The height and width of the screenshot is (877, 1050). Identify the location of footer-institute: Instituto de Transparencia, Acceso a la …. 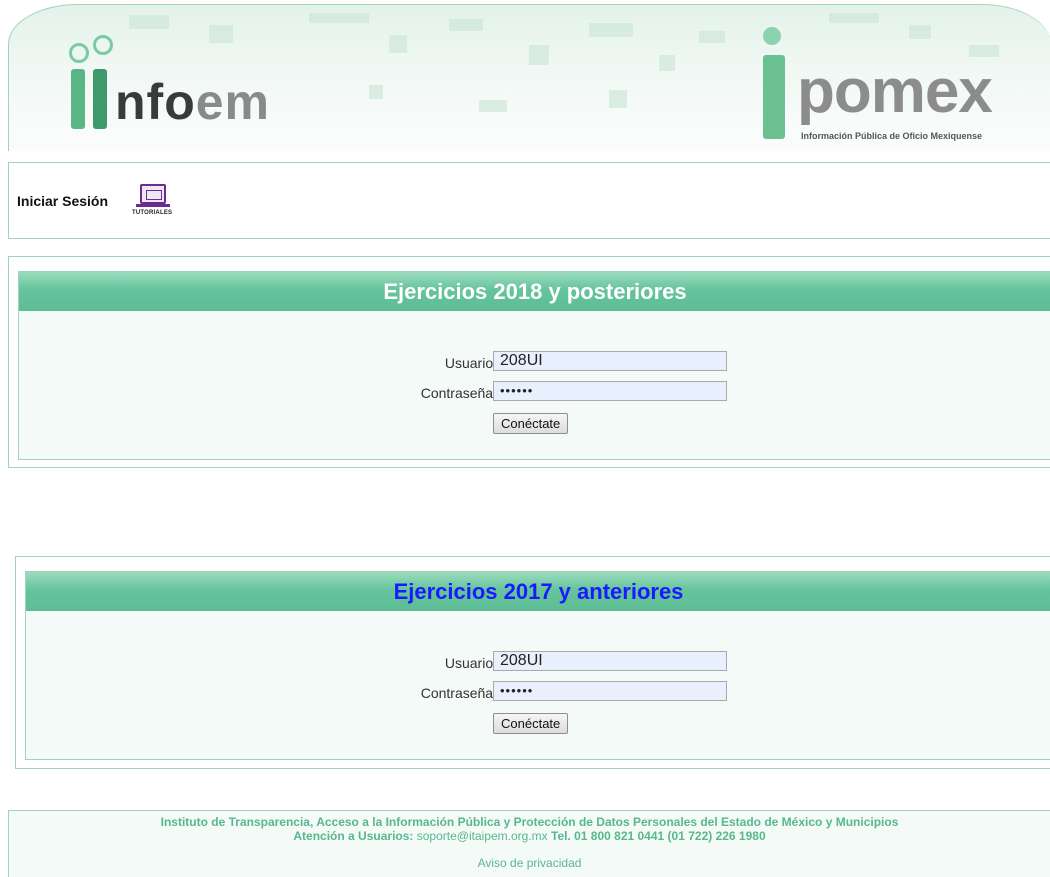
(529, 822).